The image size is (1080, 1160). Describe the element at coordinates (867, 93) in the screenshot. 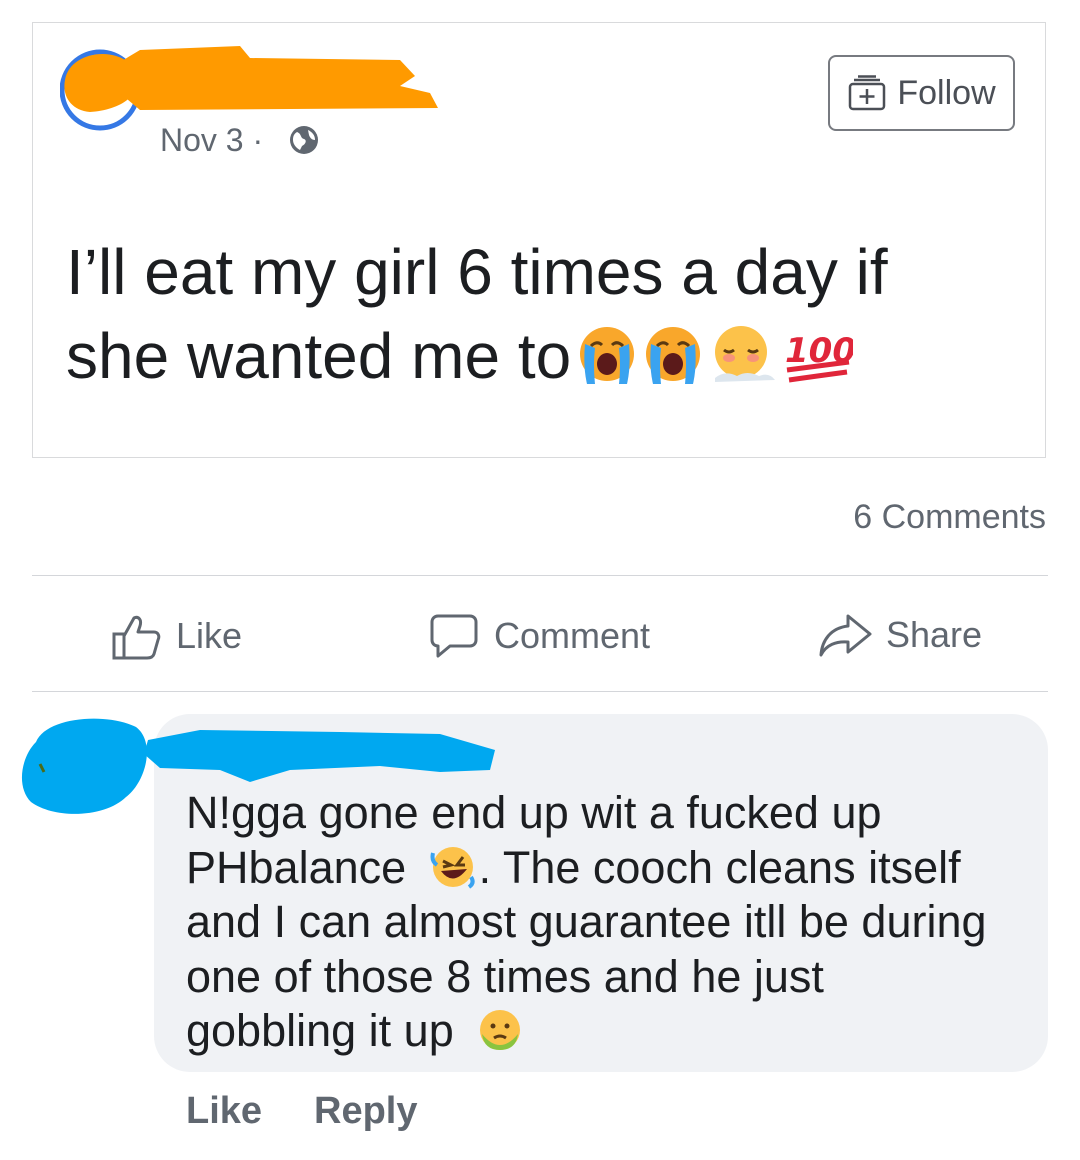

I see `follow-icon` at that location.